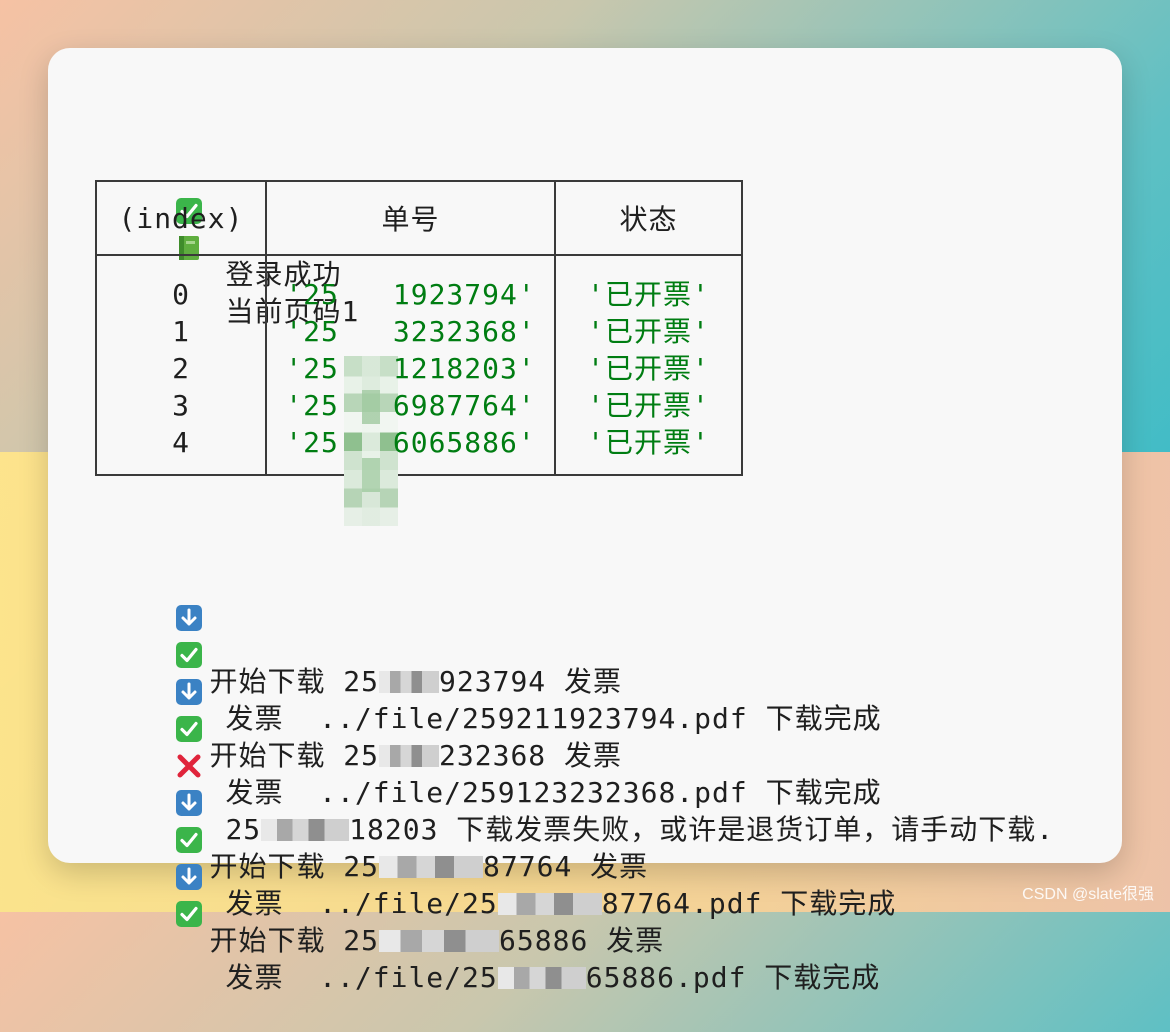 Image resolution: width=1170 pixels, height=1032 pixels. I want to click on order-number-cell: '25 6065886', so click(410, 442).